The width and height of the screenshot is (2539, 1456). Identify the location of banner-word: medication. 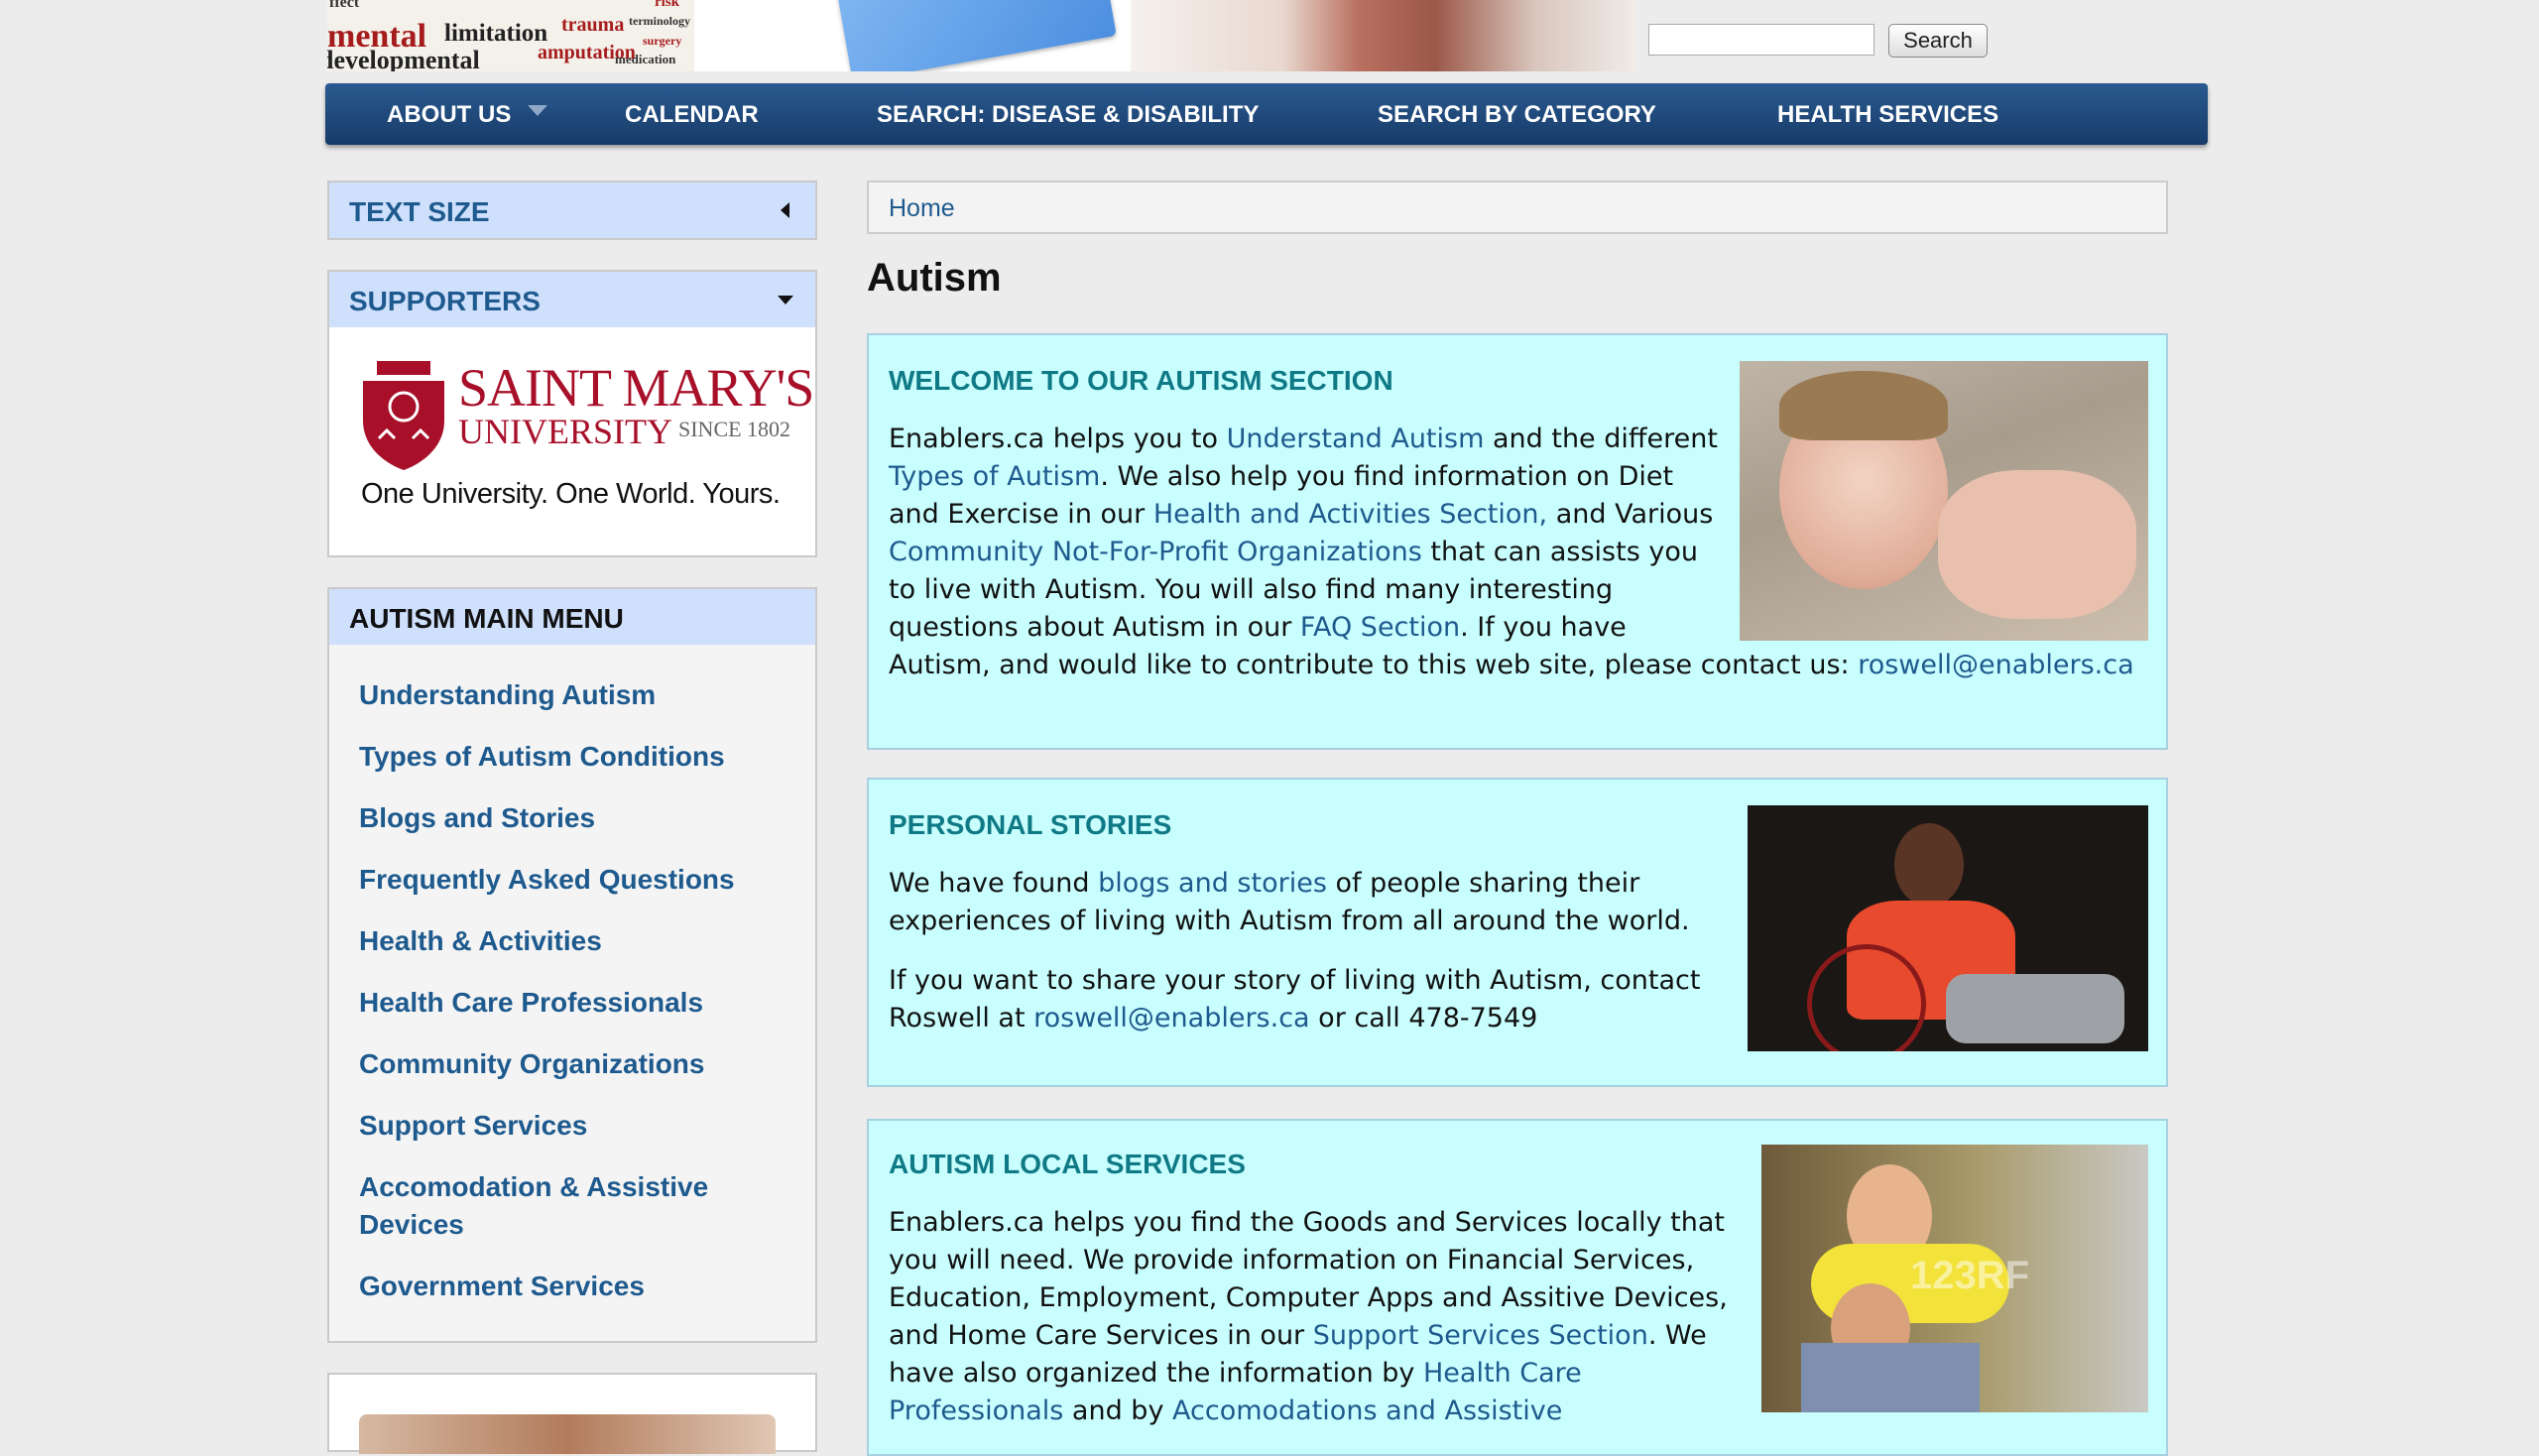
(646, 59).